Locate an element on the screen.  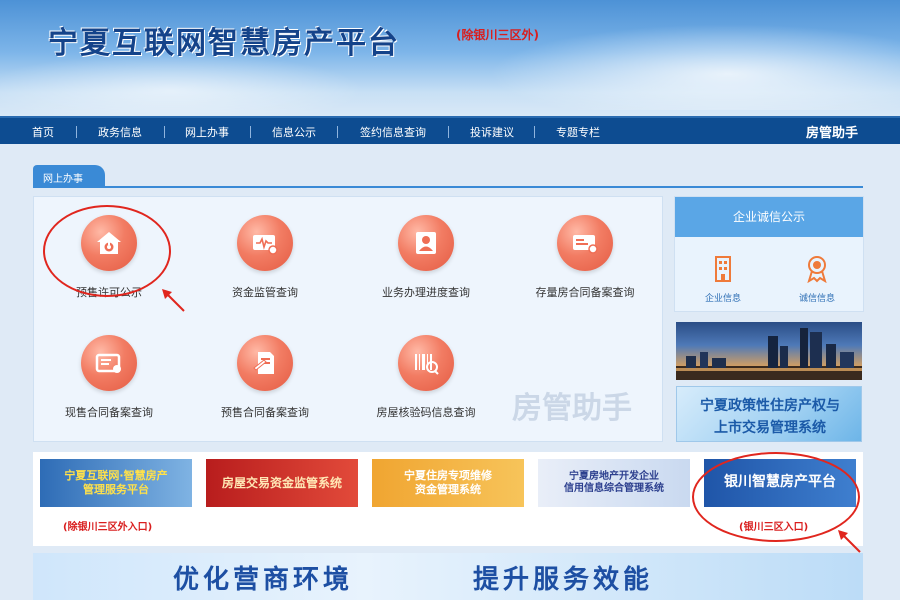
service-label: 房屋核验码信息查询 is located at coordinates (426, 412).